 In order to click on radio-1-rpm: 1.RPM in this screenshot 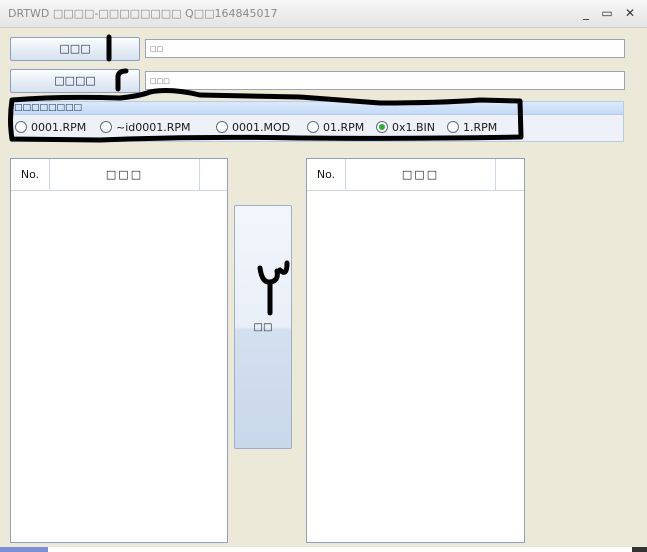, I will do `click(472, 127)`.